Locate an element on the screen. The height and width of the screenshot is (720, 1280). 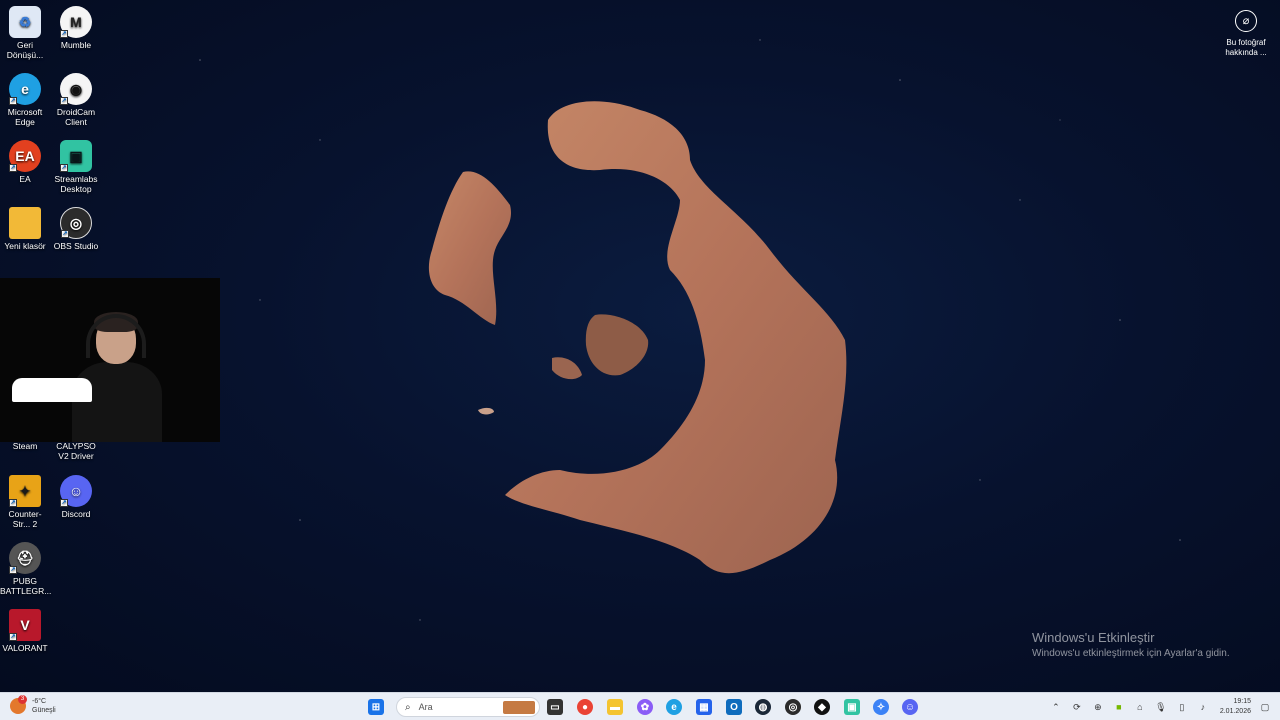
desktop-icon-discord: ☺ ↗ Discord is located at coordinates (76, 497).